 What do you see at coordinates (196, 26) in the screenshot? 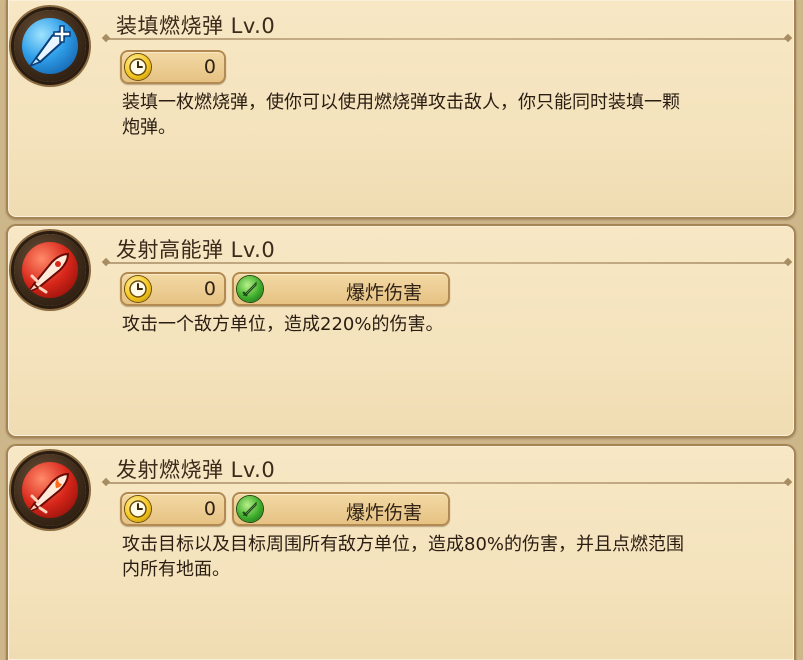
I see `skill-title: 装填燃烧弹 Lv.0` at bounding box center [196, 26].